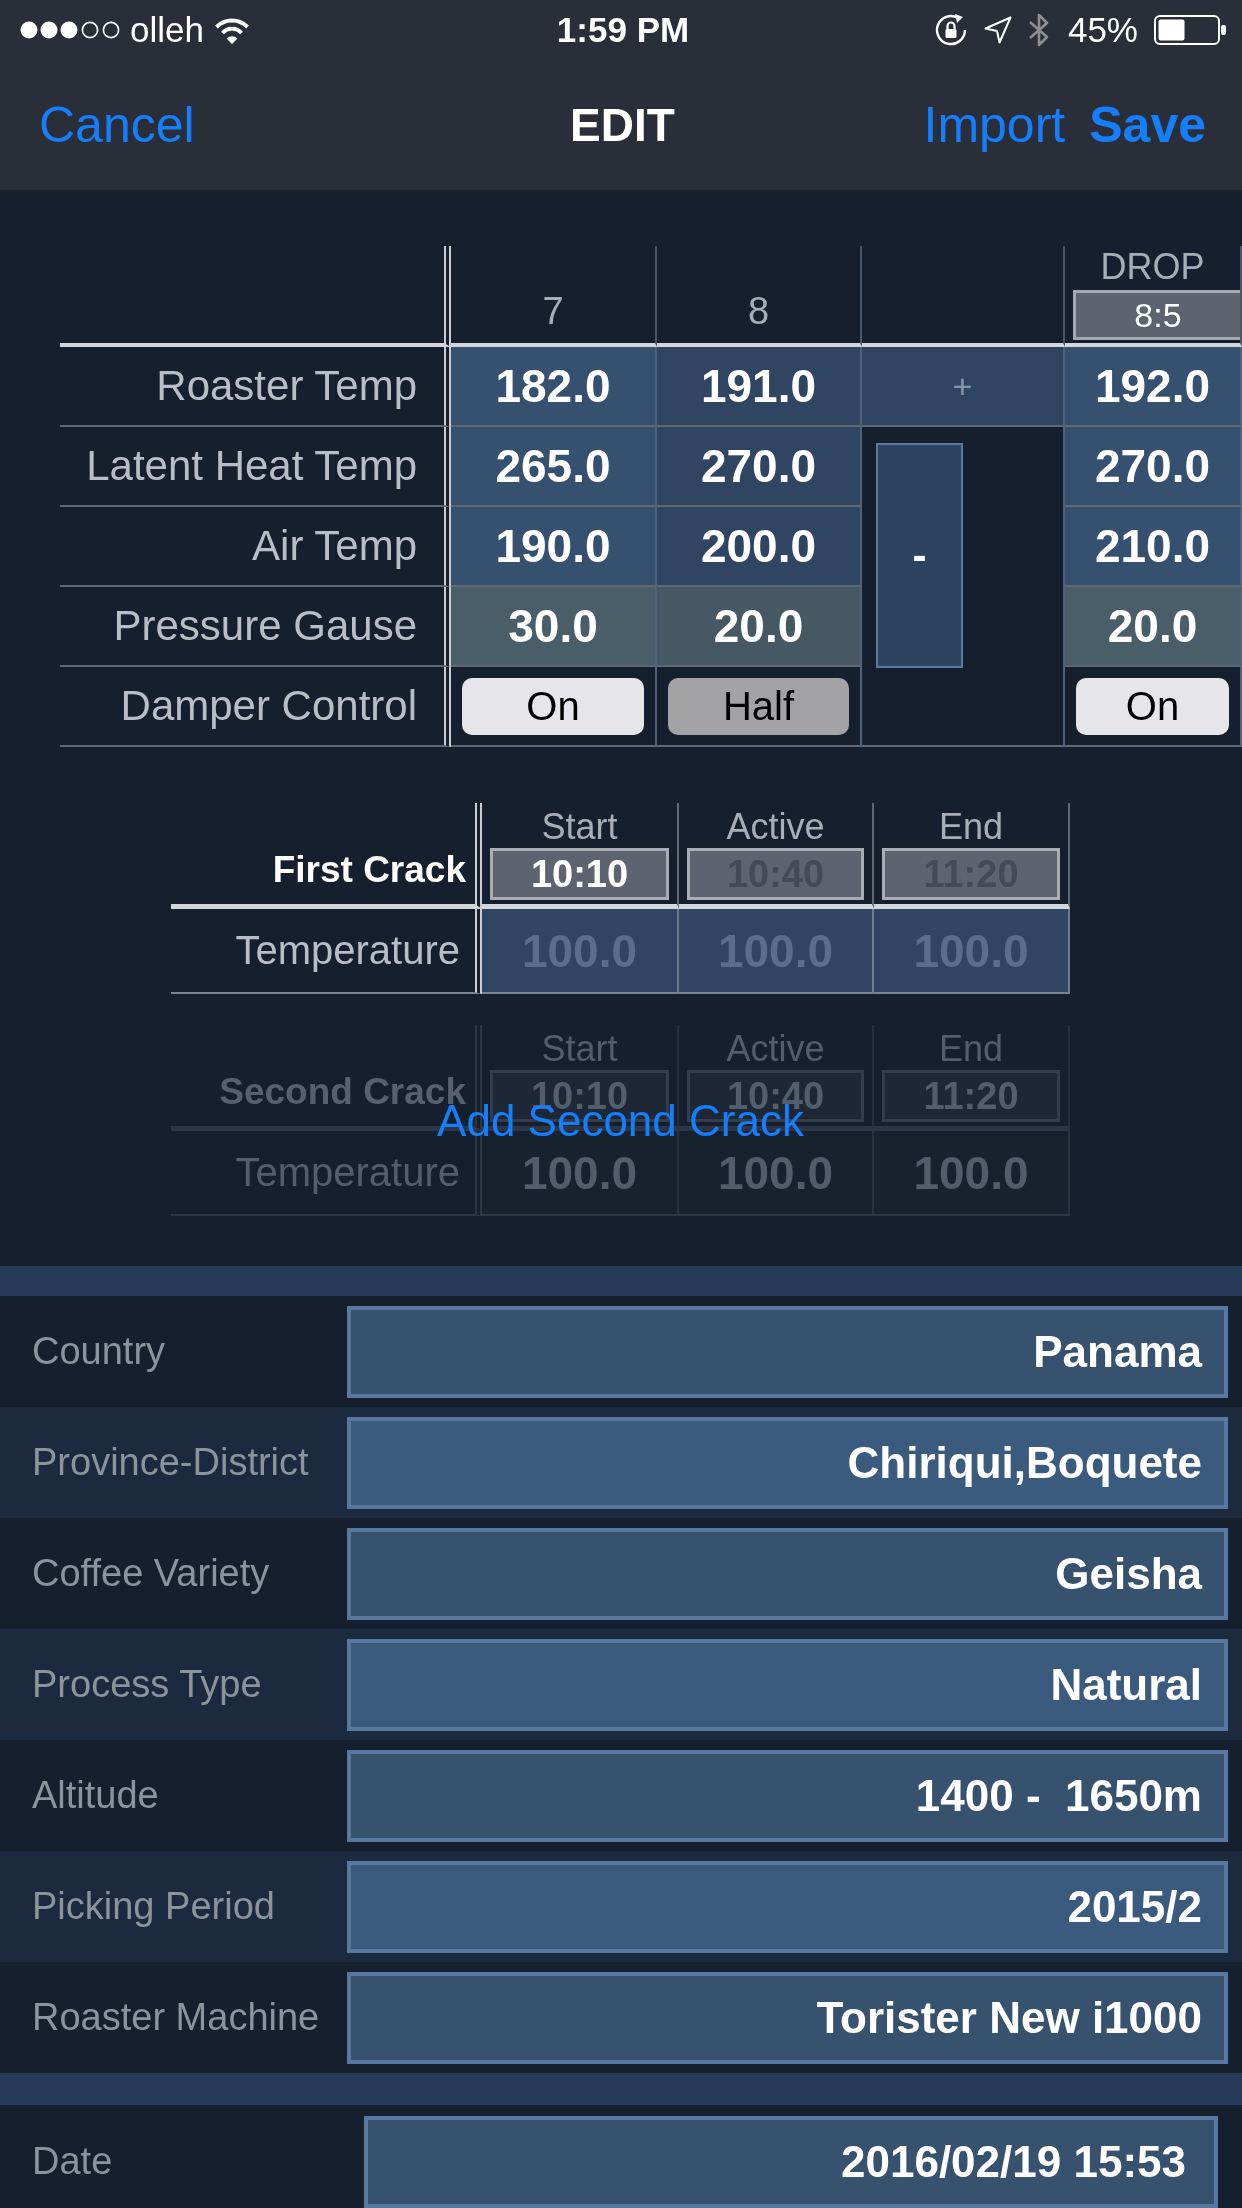 This screenshot has width=1242, height=2208. I want to click on column-header: 8, so click(758, 311).